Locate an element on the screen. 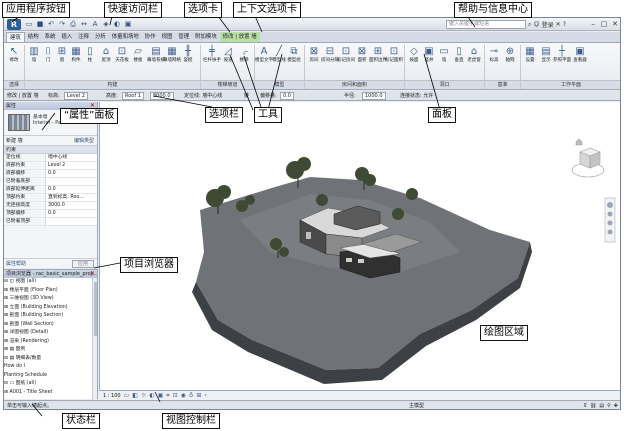  show-crop-icon: ⊡ is located at coordinates (175, 396).